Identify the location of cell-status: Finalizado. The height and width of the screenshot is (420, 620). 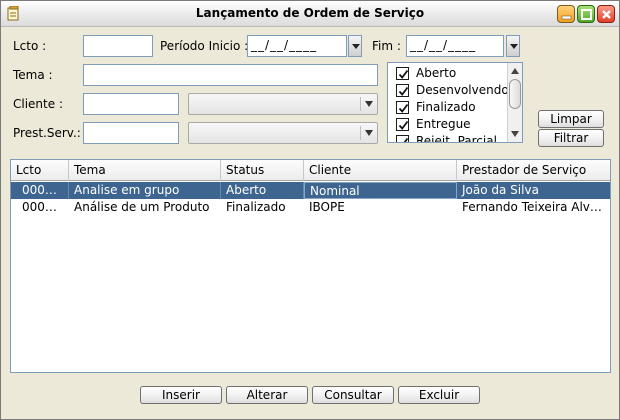
(256, 207).